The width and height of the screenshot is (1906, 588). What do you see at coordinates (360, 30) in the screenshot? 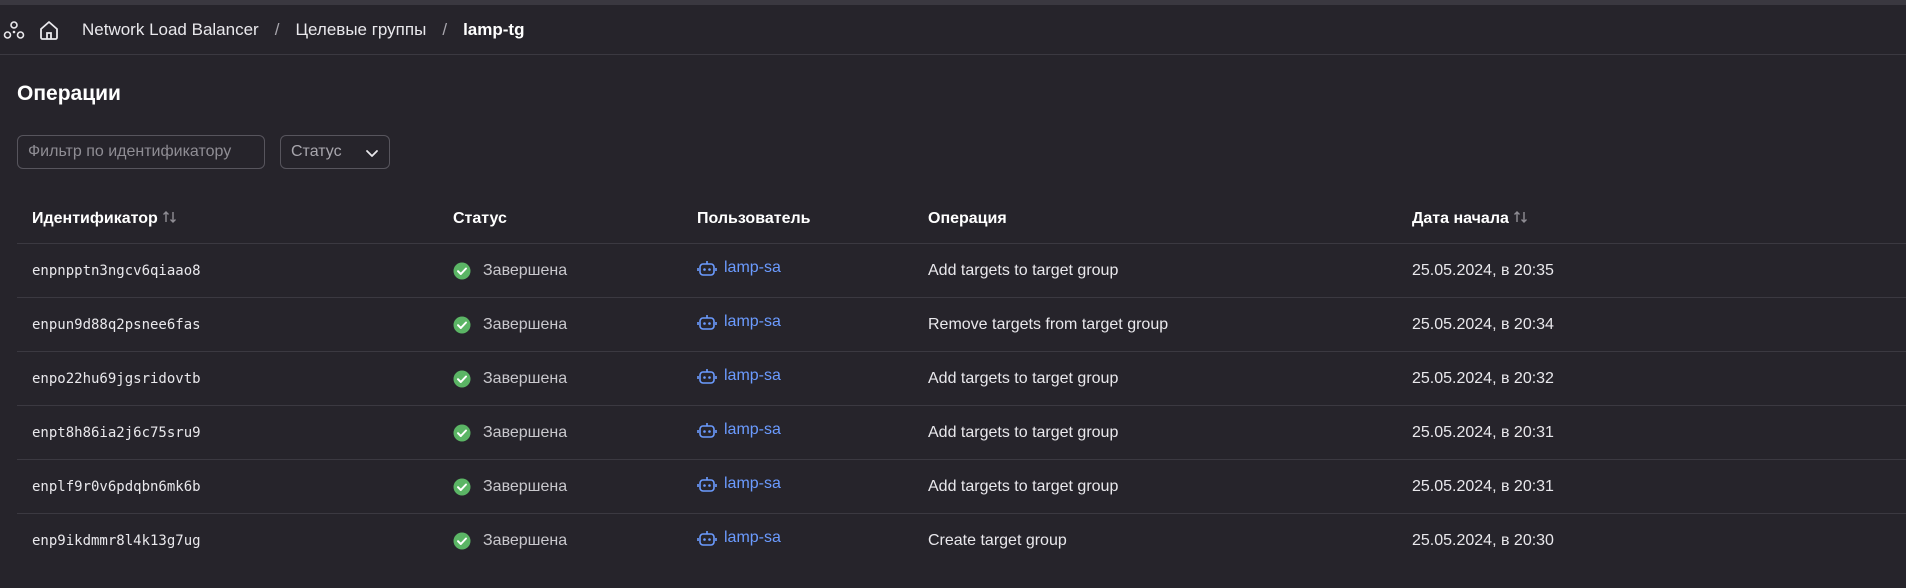
I see `breadcrumb-target-groups: Целевые группы` at bounding box center [360, 30].